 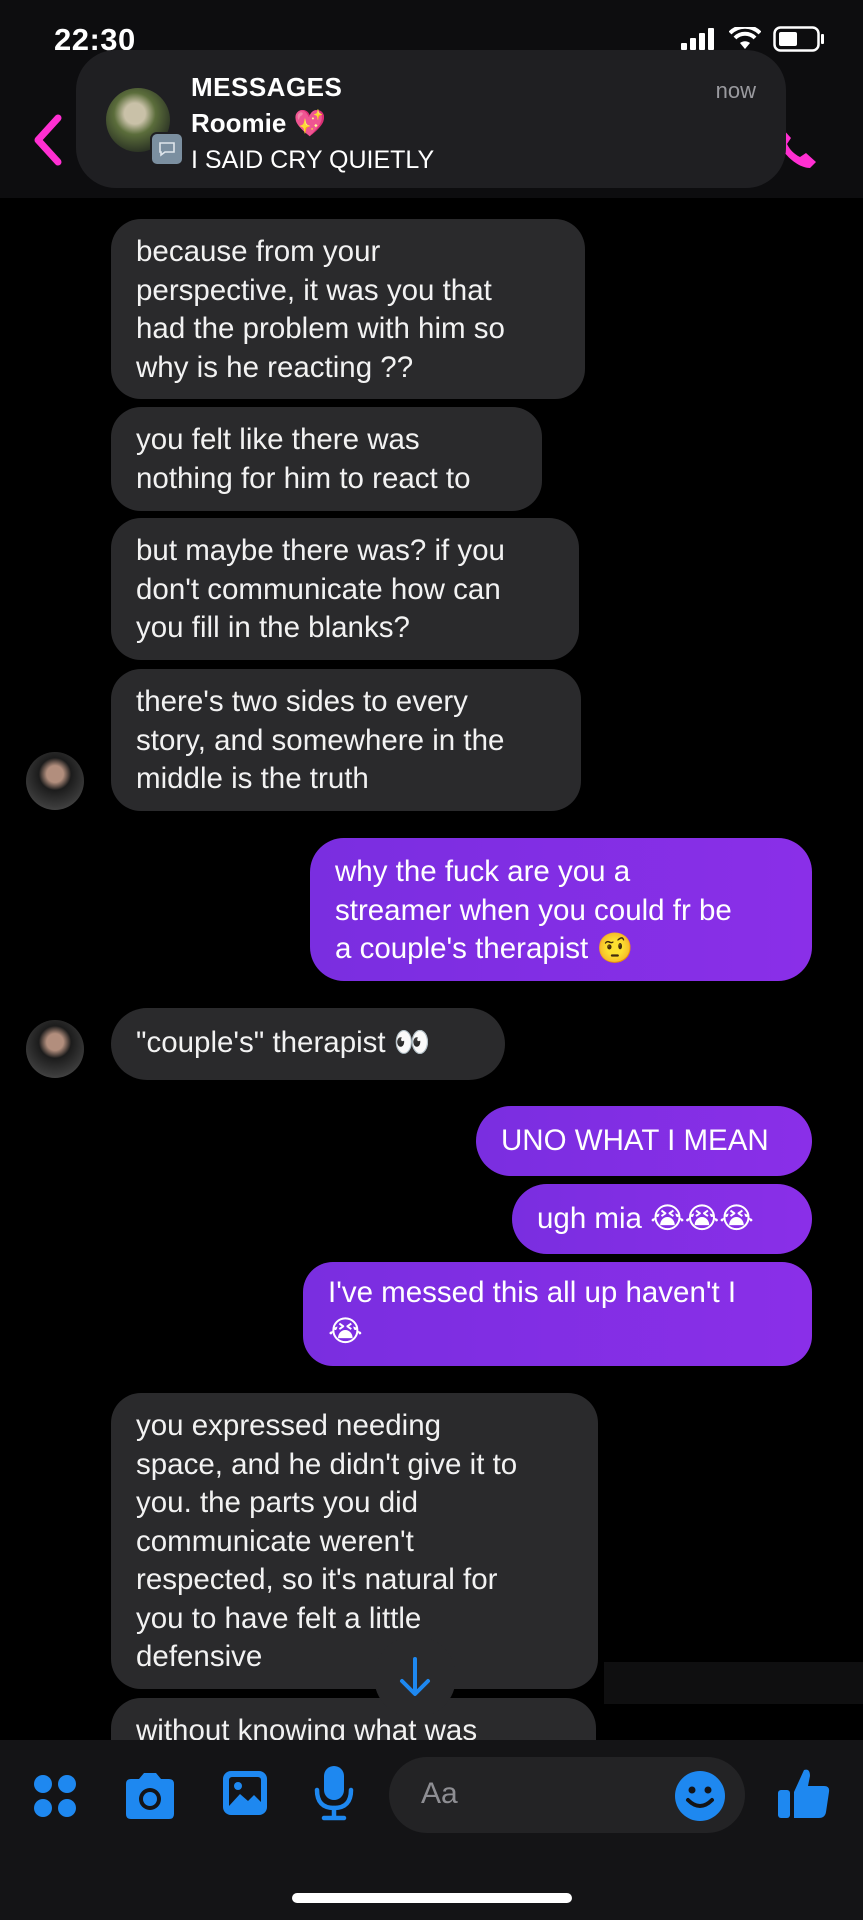 What do you see at coordinates (167, 149) in the screenshot?
I see `message-badge-icon` at bounding box center [167, 149].